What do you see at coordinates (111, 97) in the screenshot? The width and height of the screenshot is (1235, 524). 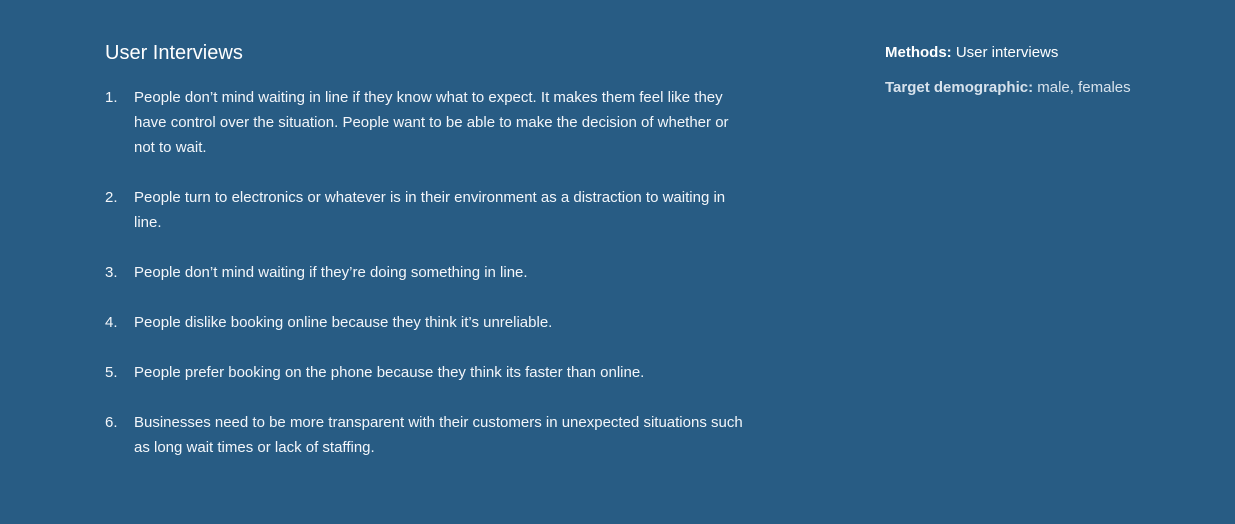 I see `item-number: 1.` at bounding box center [111, 97].